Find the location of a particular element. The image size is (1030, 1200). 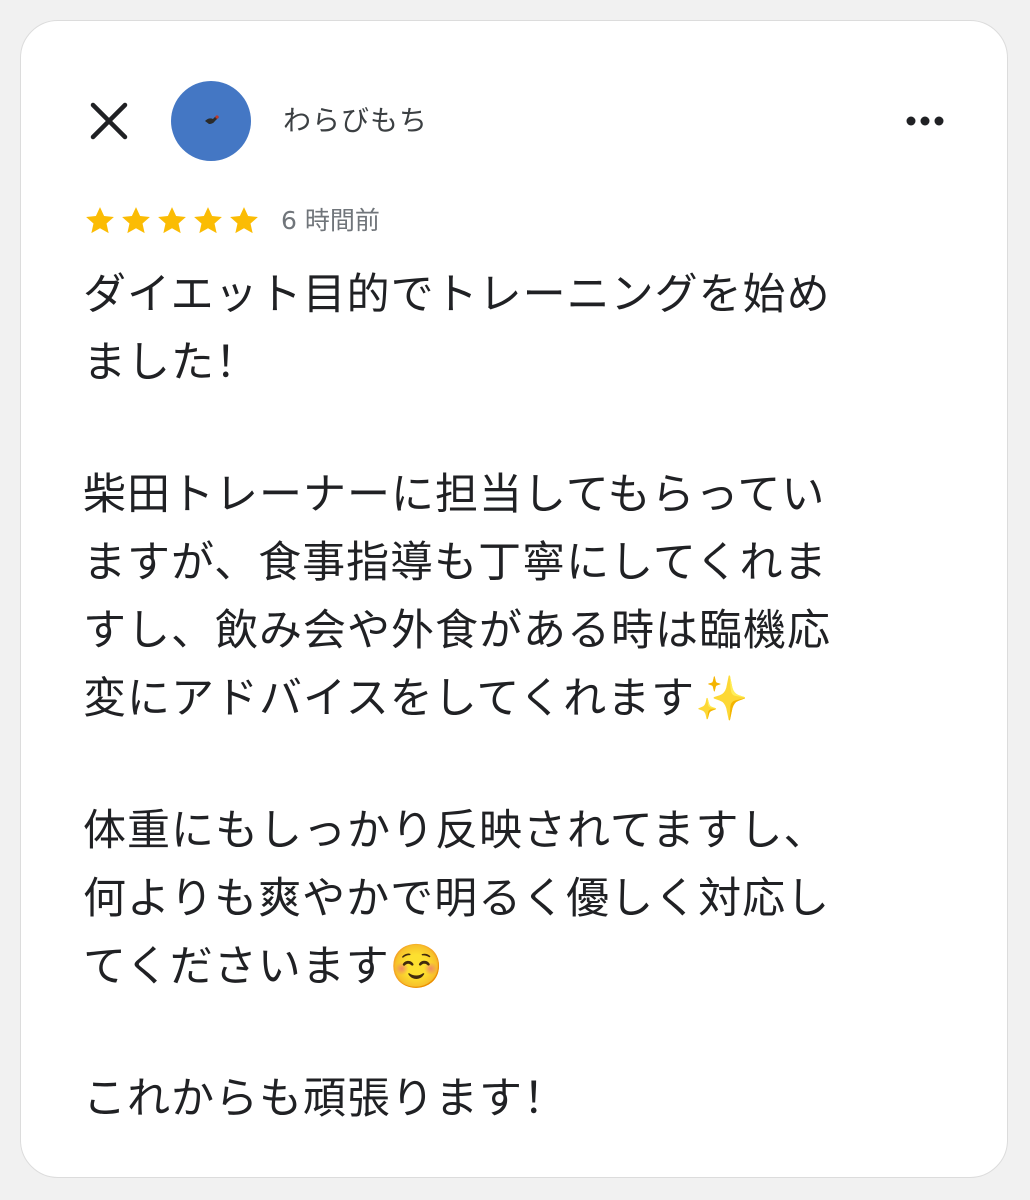

avatar is located at coordinates (211, 121).